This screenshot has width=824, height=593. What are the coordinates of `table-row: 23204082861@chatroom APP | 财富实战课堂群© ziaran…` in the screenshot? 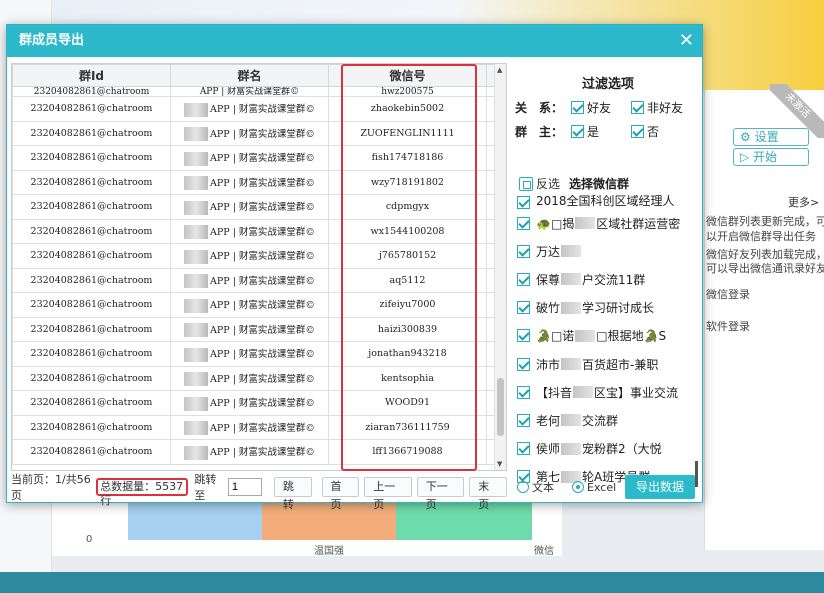 It's located at (254, 427).